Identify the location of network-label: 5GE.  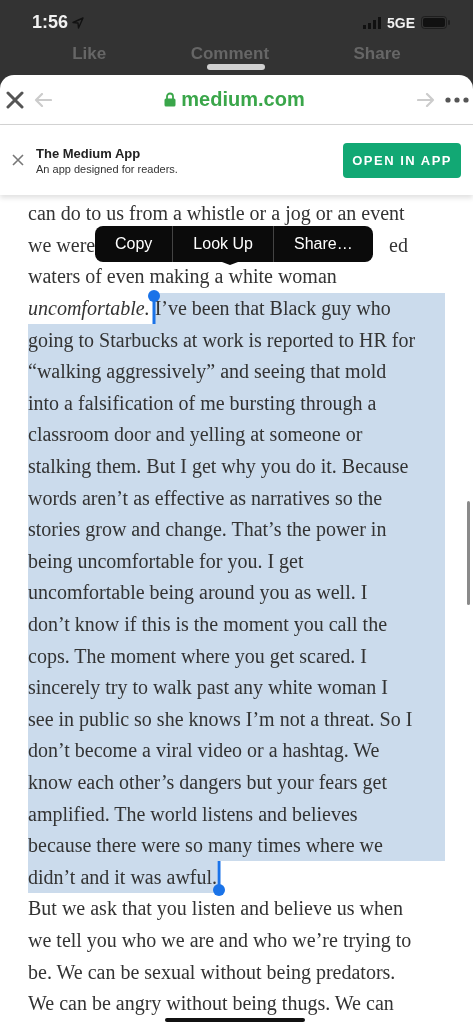
(401, 22).